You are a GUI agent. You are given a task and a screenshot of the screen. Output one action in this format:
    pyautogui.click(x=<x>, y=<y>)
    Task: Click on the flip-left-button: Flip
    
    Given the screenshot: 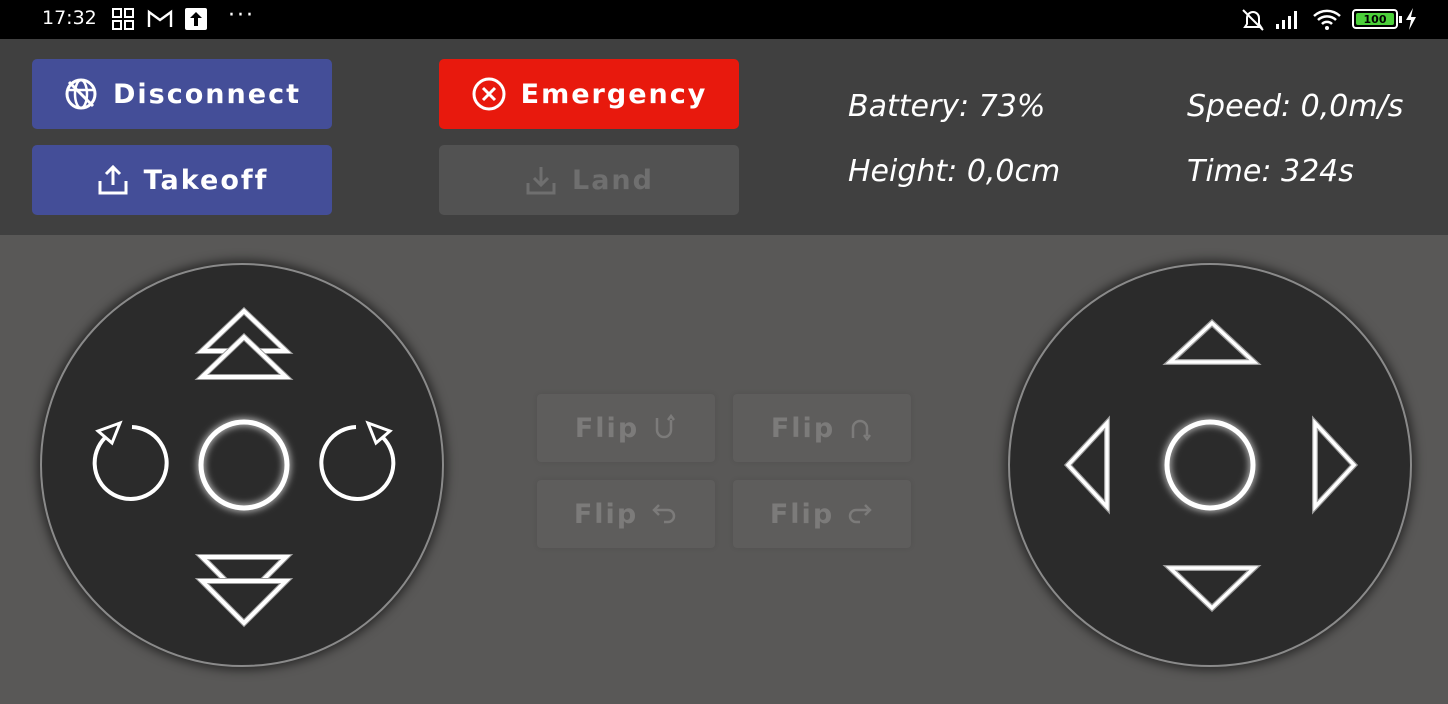 What is the action you would take?
    pyautogui.click(x=626, y=514)
    